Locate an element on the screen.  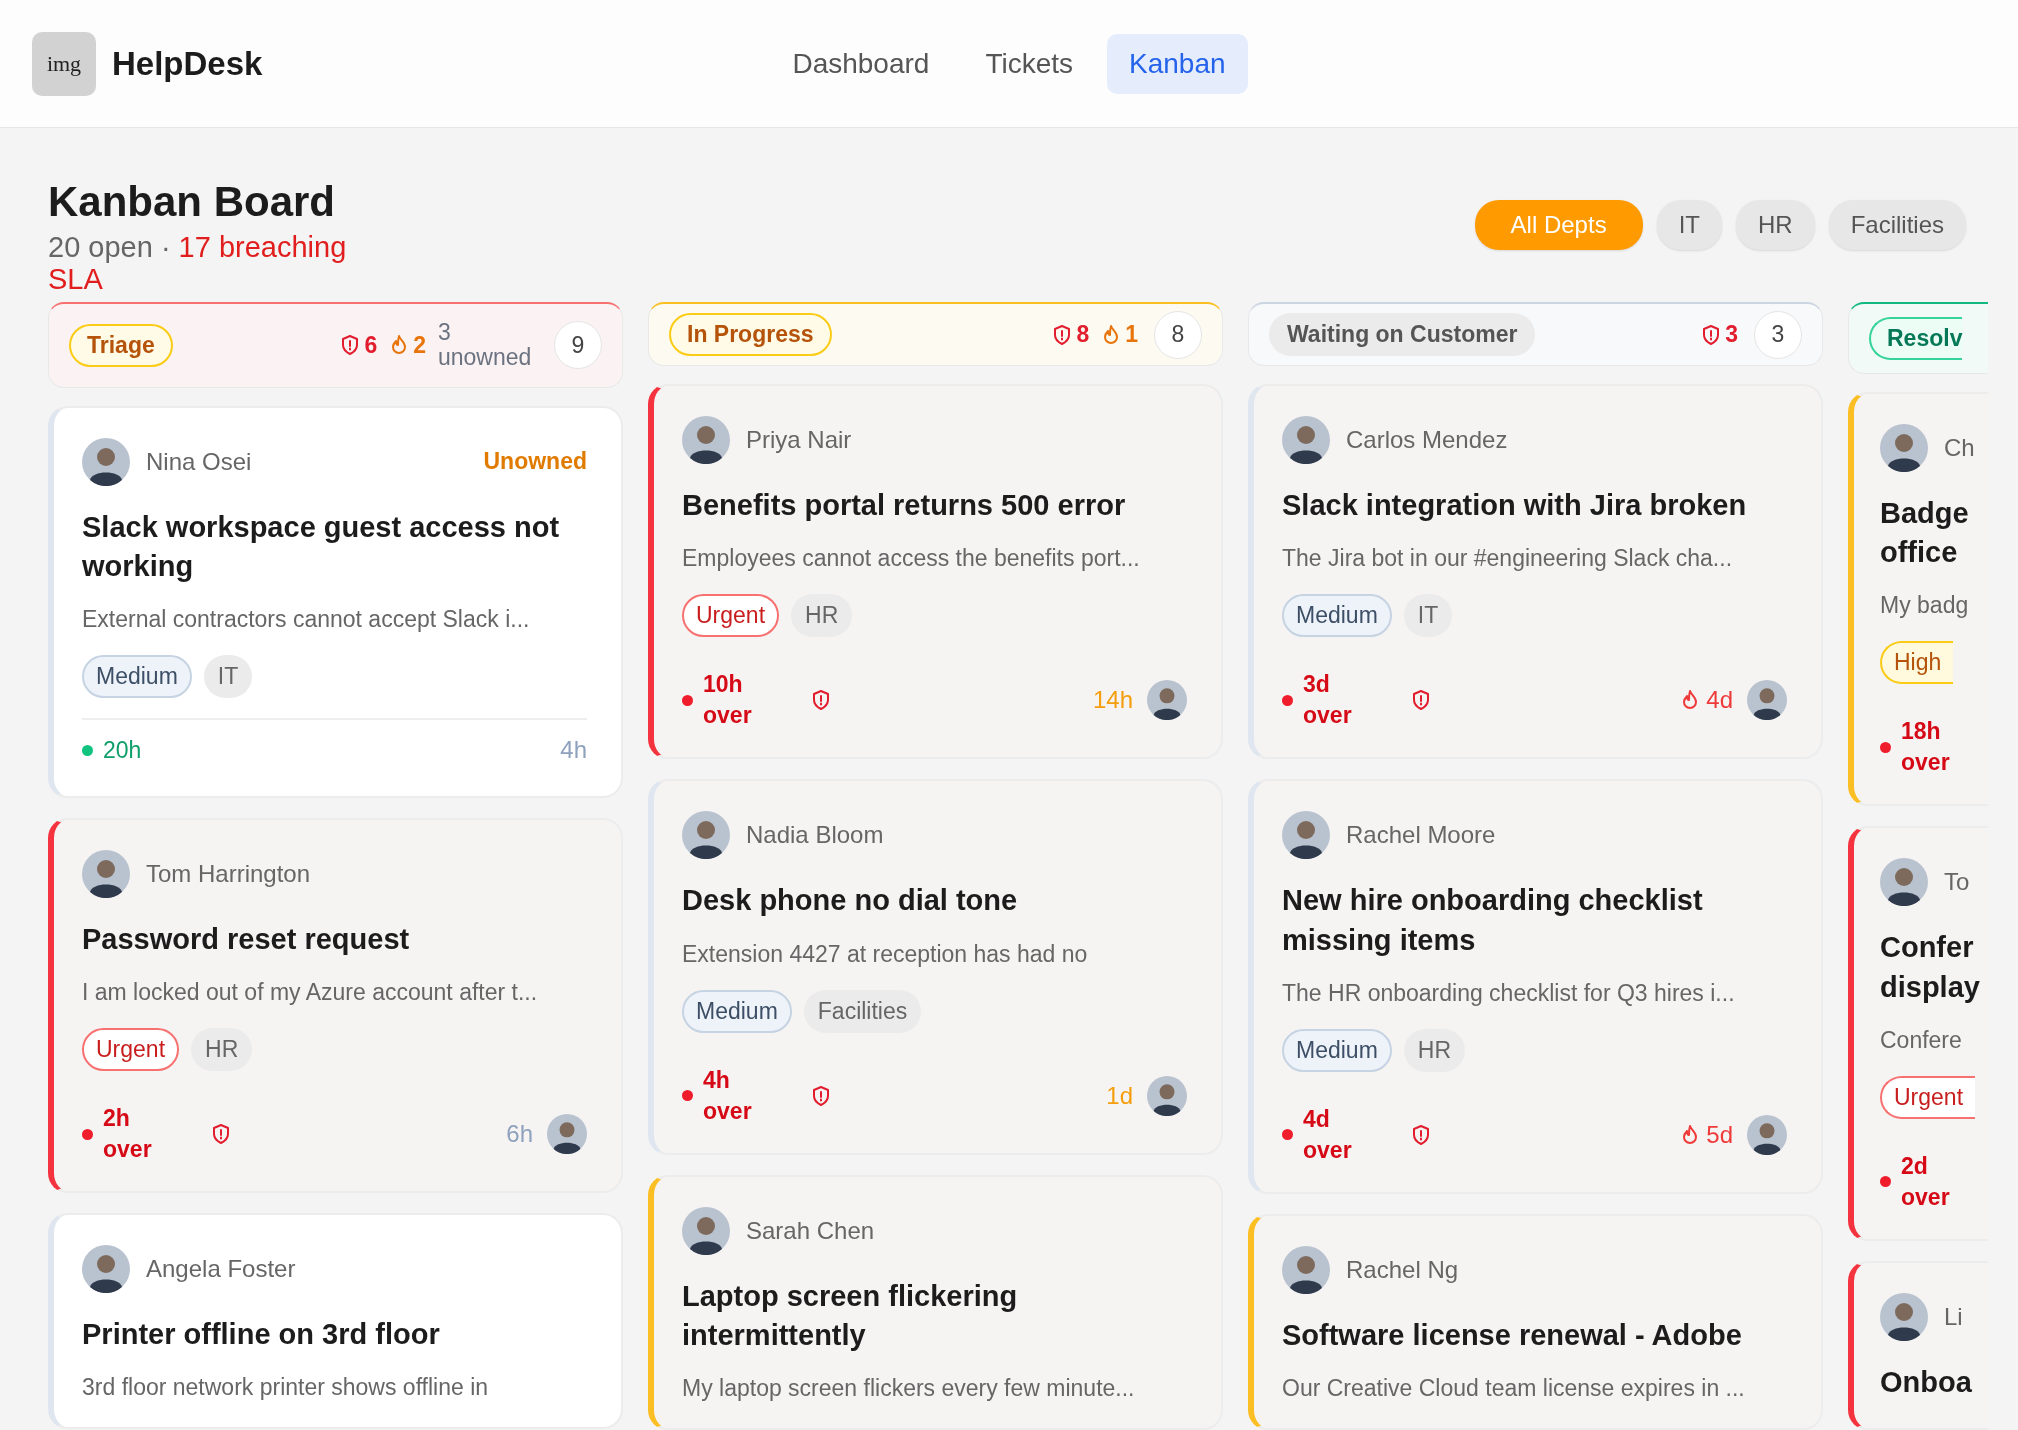
column-status: Triage is located at coordinates (121, 345).